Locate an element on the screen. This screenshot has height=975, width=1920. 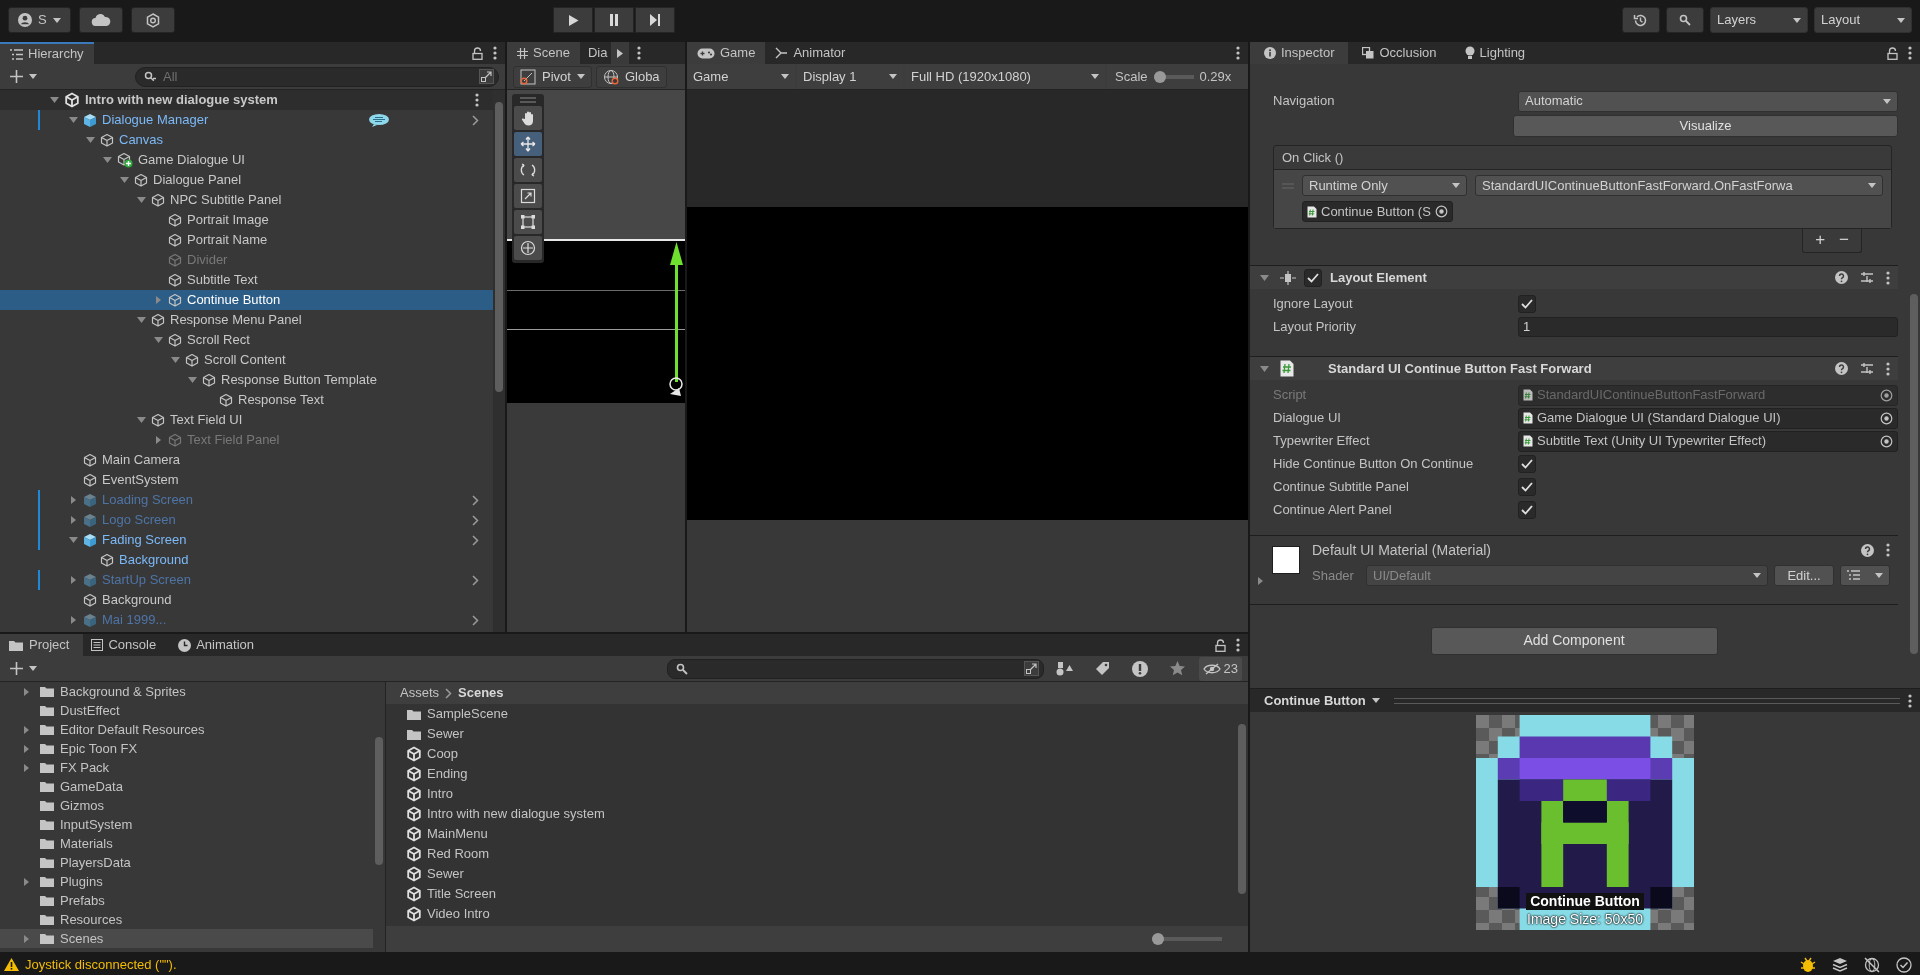
folder-row: Gizmos is located at coordinates (186, 805).